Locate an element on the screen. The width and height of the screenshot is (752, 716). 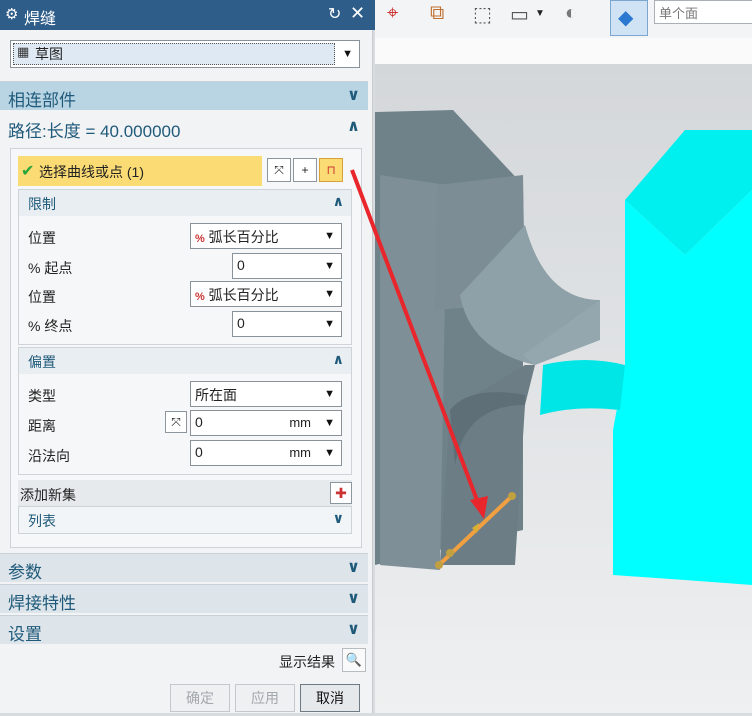
annotation-overlay is located at coordinates (419, 344).